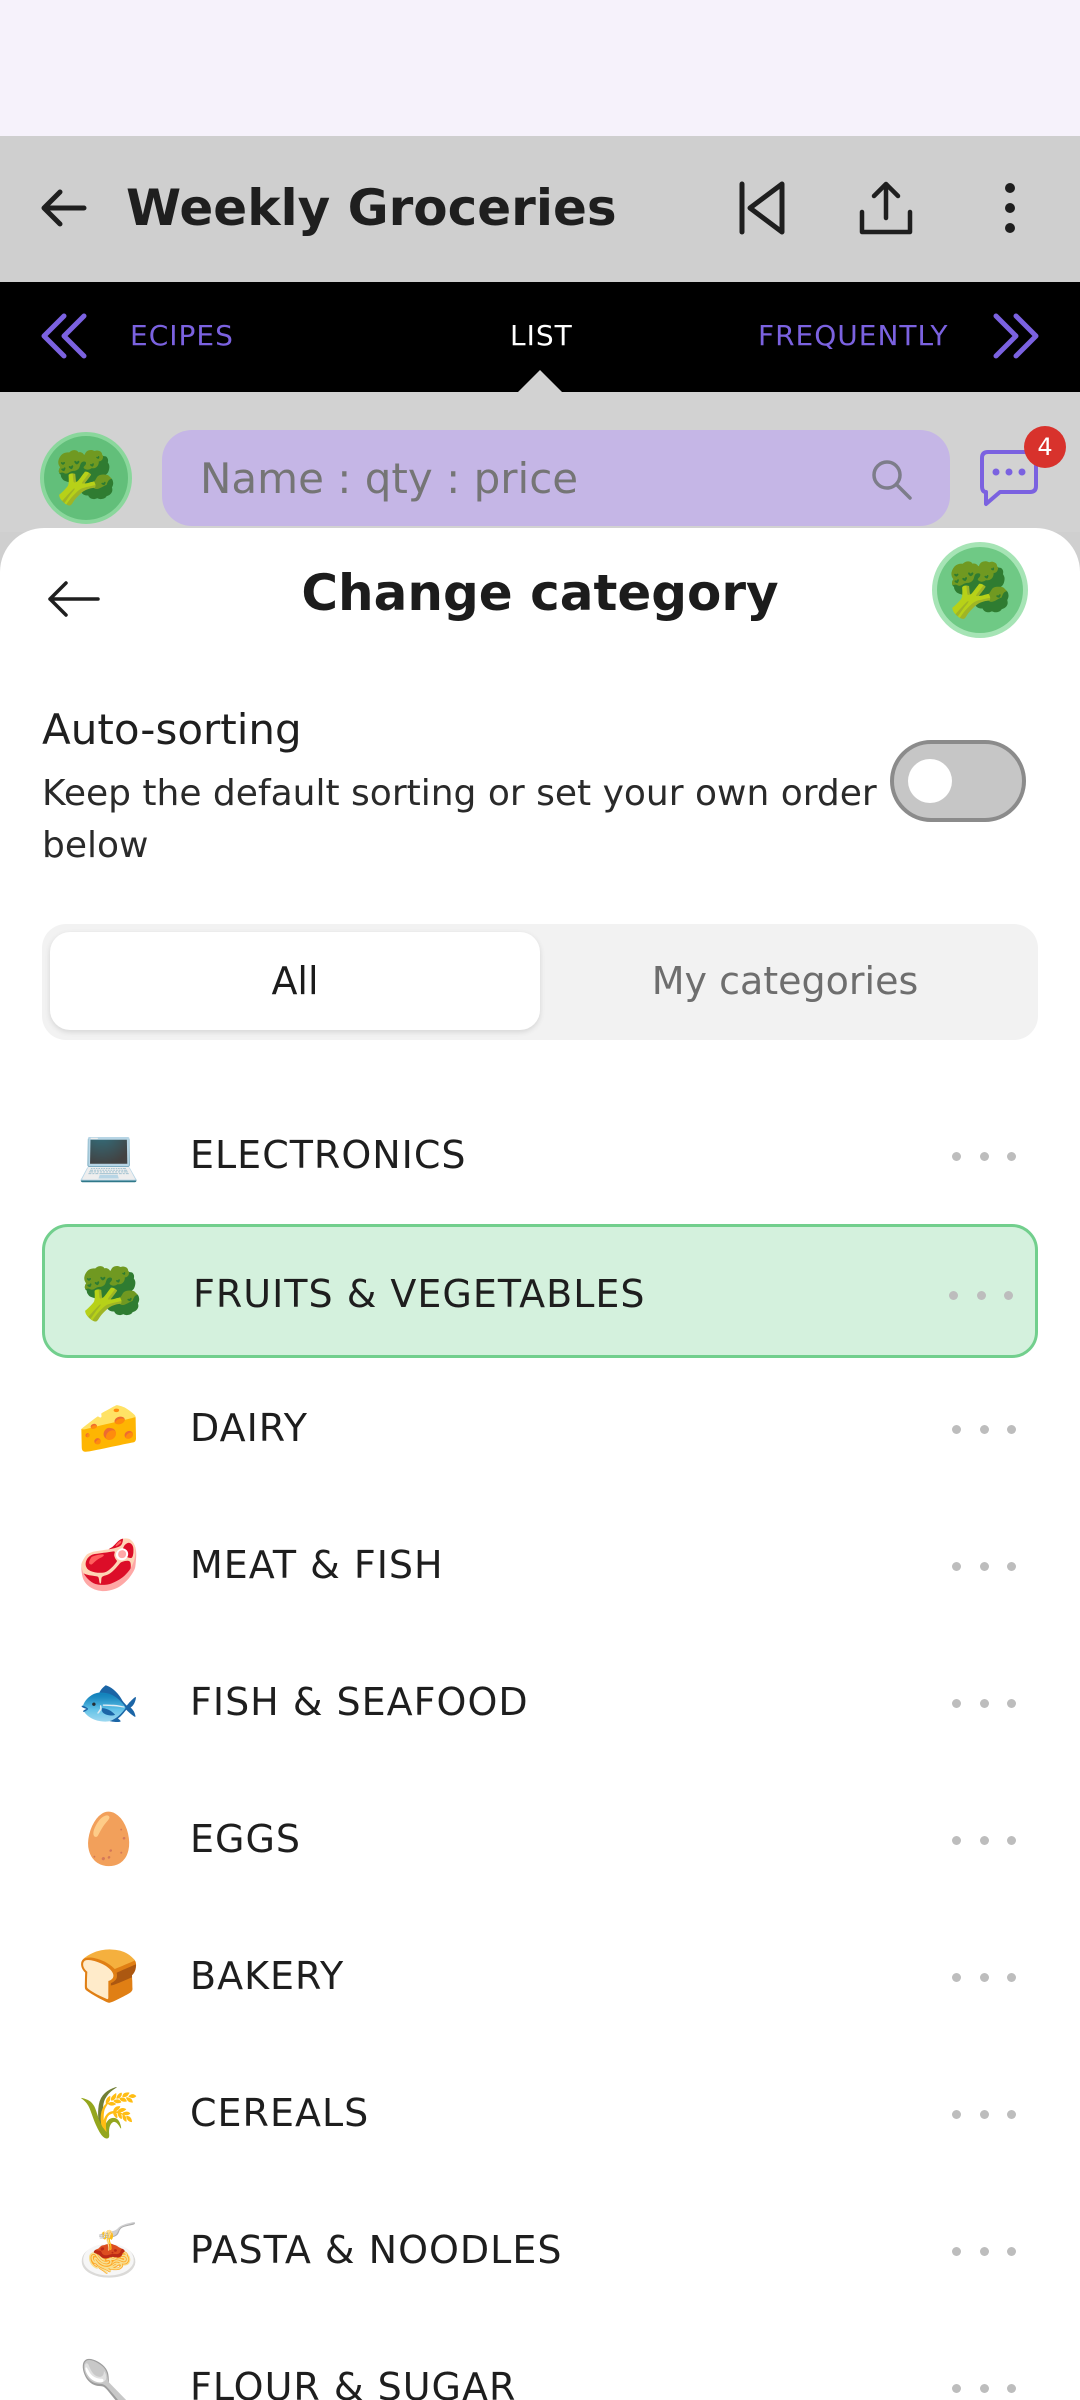 Image resolution: width=1080 pixels, height=2400 pixels. What do you see at coordinates (109, 1564) in the screenshot?
I see `meat-icon: 🥩` at bounding box center [109, 1564].